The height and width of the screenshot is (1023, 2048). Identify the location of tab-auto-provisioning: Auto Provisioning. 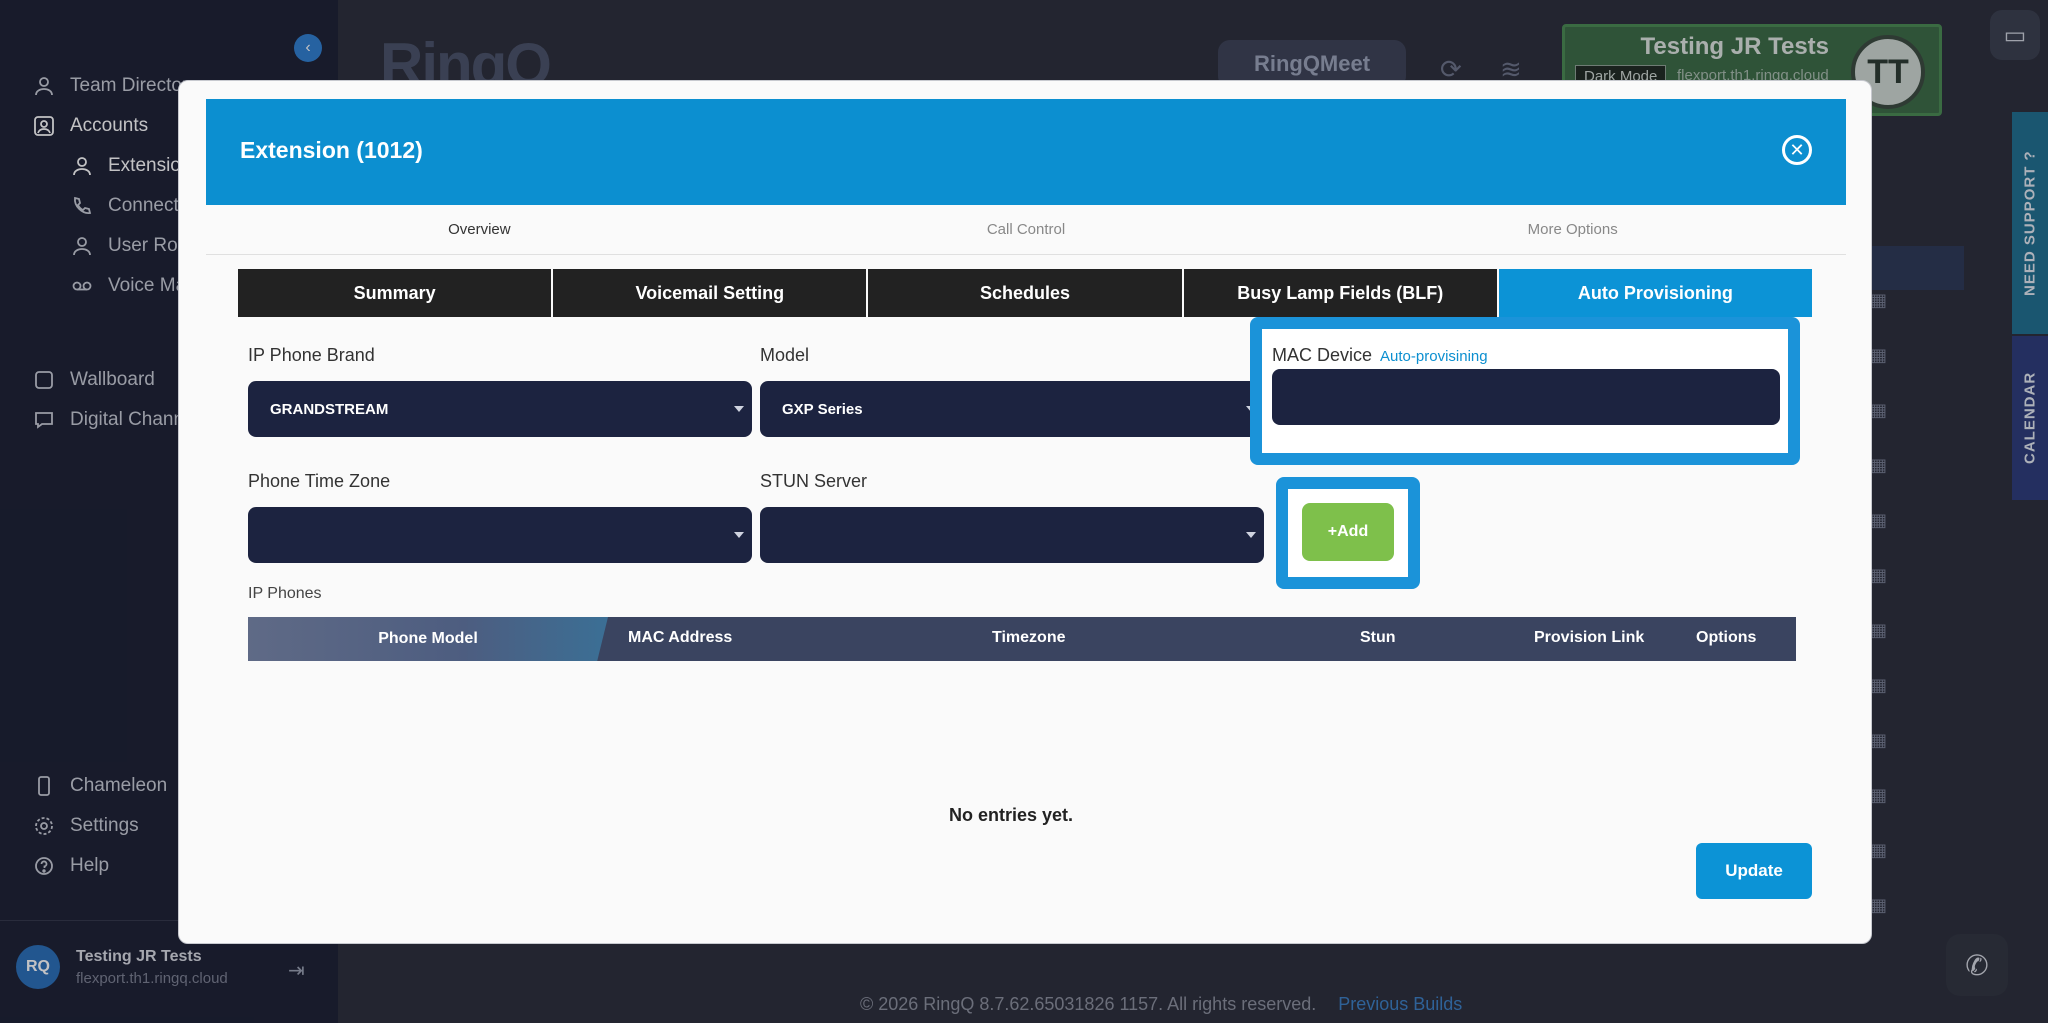
(1655, 293).